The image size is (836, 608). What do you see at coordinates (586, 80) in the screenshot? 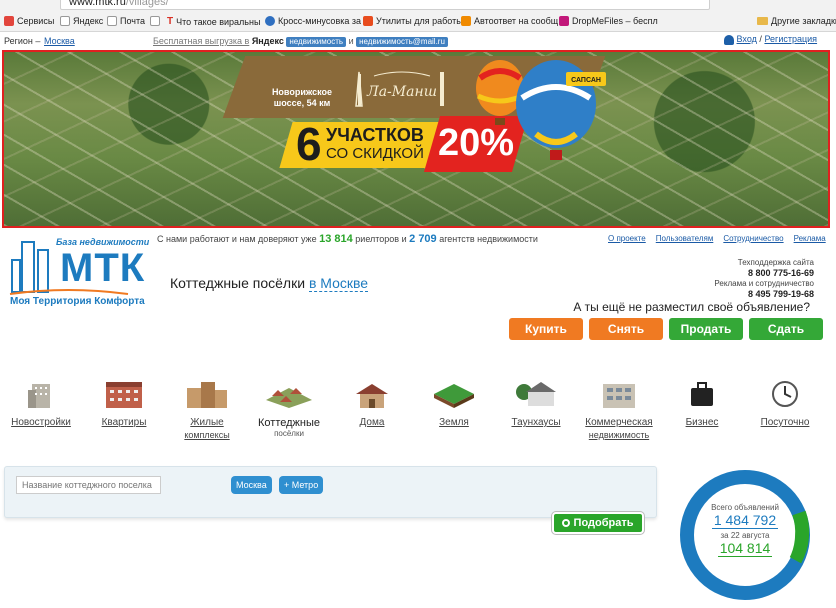
I see `sapsan-logo: САПСАН` at bounding box center [586, 80].